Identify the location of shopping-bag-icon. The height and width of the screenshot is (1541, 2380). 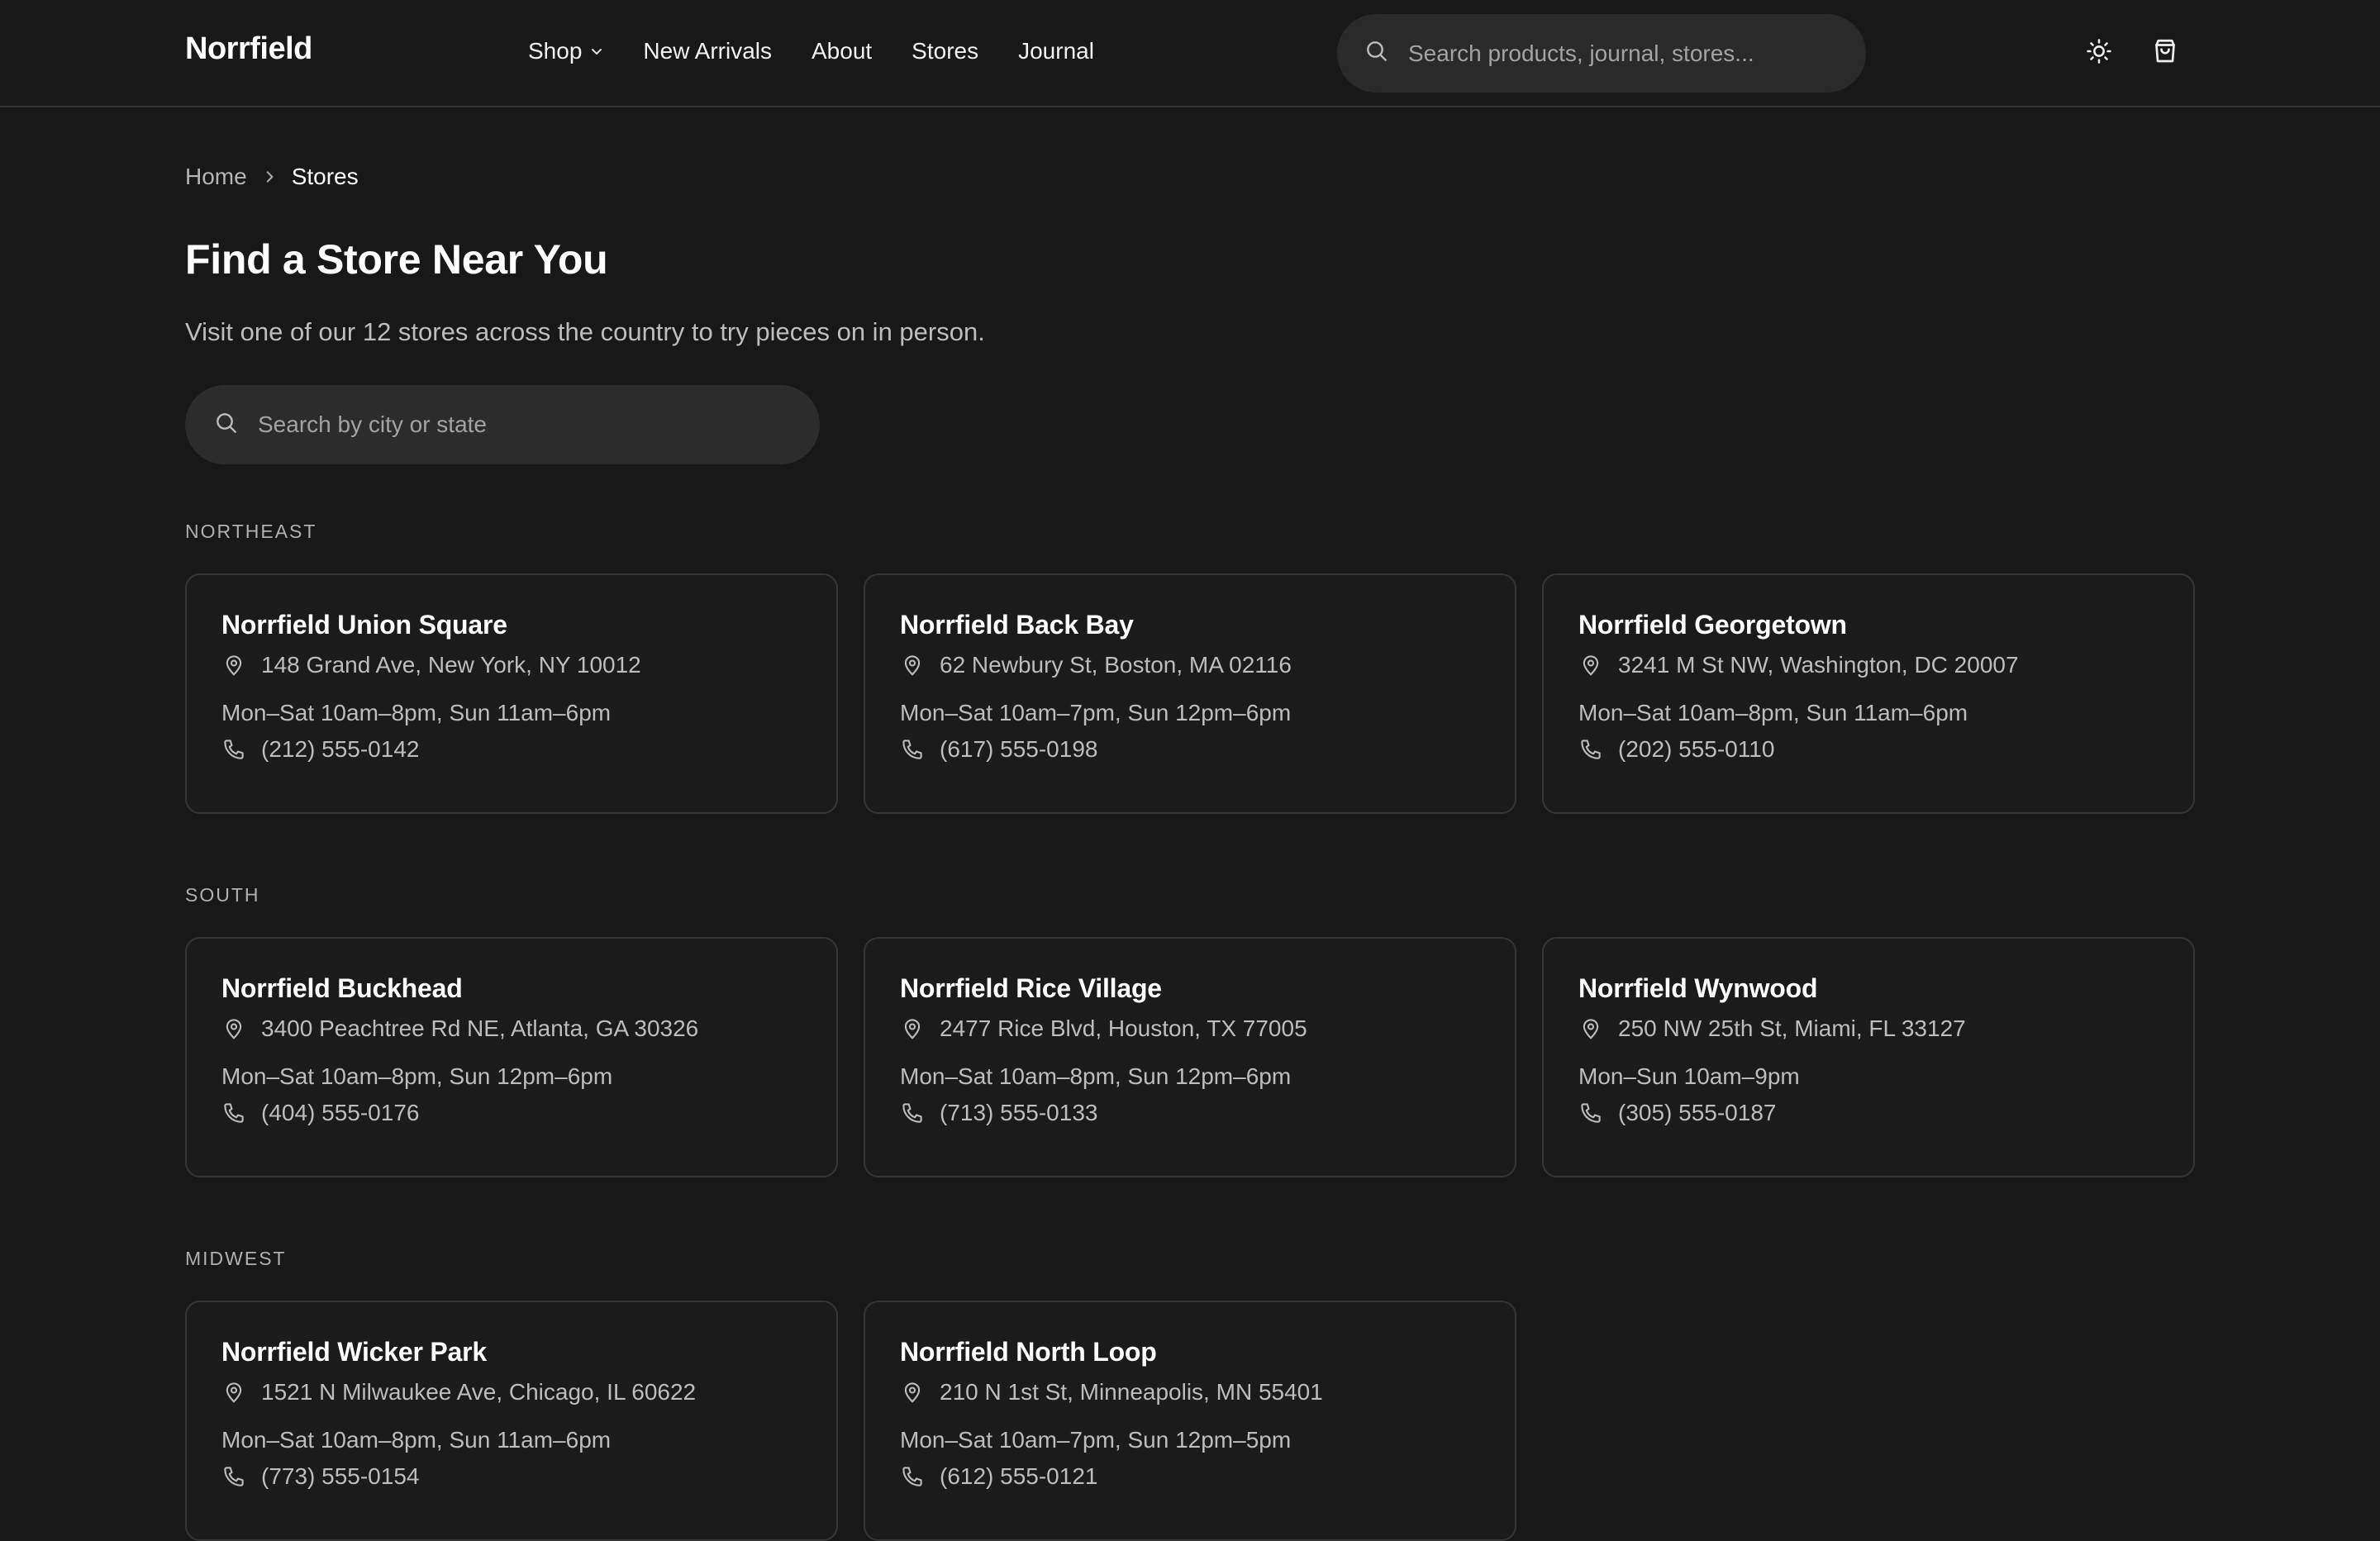
(2165, 53).